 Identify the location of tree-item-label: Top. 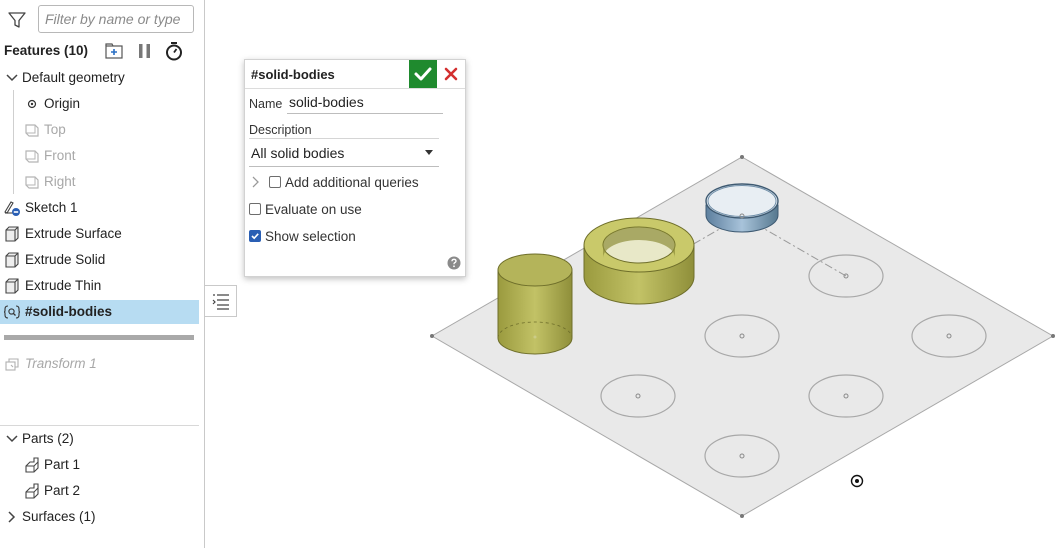
(55, 129).